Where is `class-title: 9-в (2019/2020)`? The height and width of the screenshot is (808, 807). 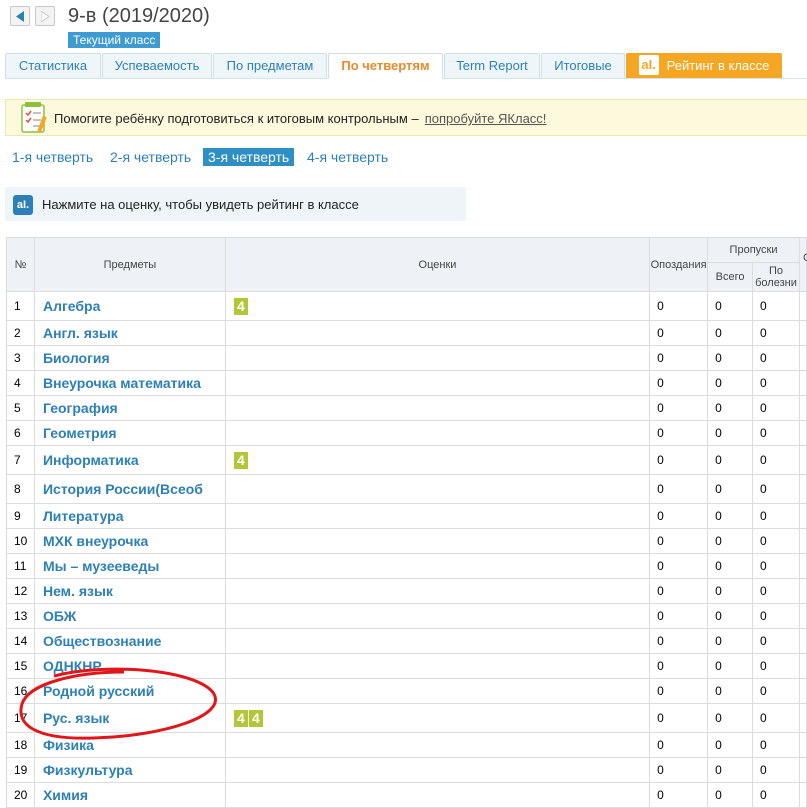 class-title: 9-в (2019/2020) is located at coordinates (139, 16).